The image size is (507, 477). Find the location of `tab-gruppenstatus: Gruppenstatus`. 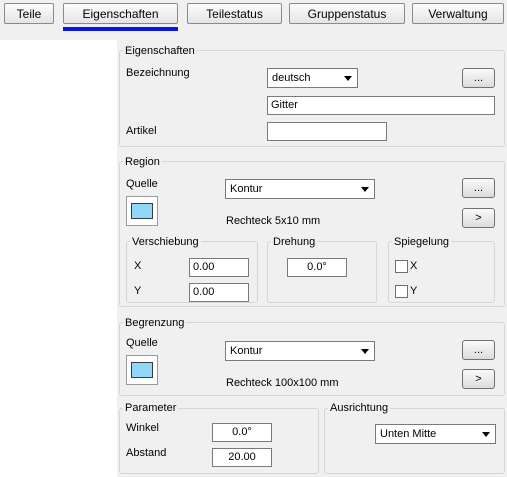

tab-gruppenstatus: Gruppenstatus is located at coordinates (347, 13).